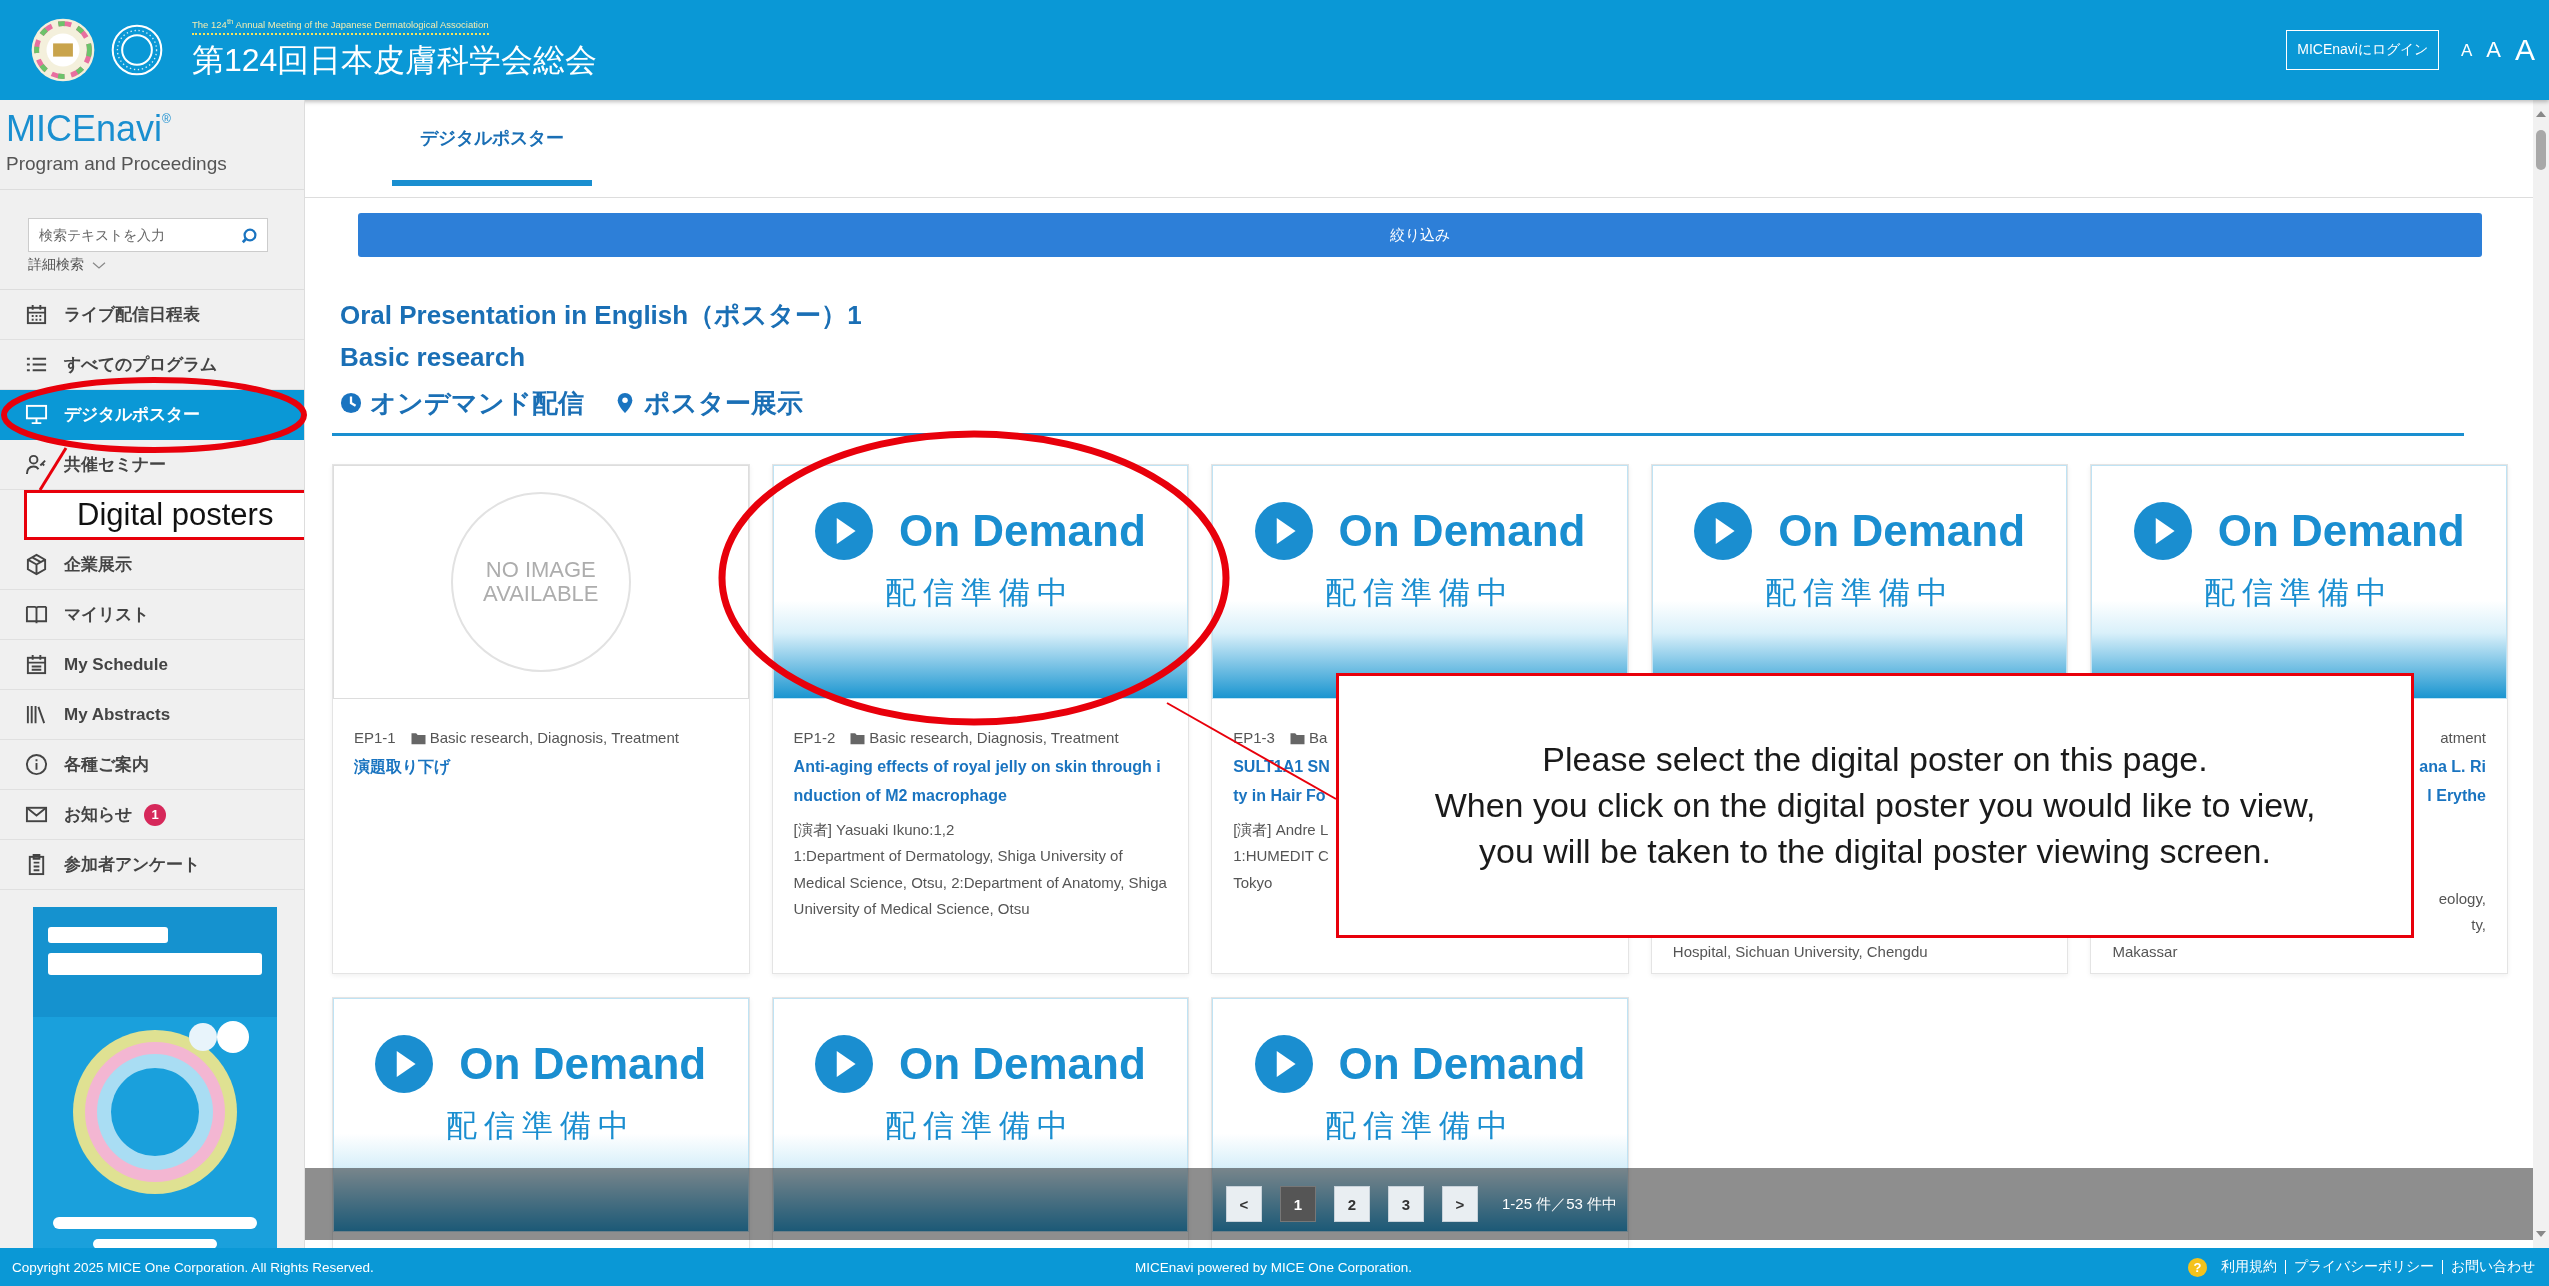  Describe the element at coordinates (193, 1267) in the screenshot. I see `copyright-text: Copyright 2025 MICE One Corporation. All Rights Reserved.` at that location.